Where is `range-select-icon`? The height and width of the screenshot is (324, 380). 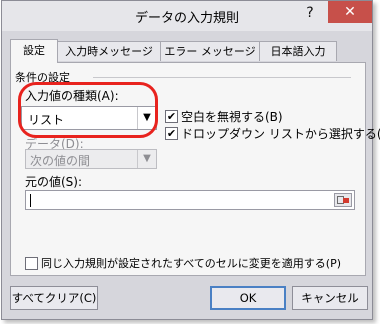 range-select-icon is located at coordinates (343, 200).